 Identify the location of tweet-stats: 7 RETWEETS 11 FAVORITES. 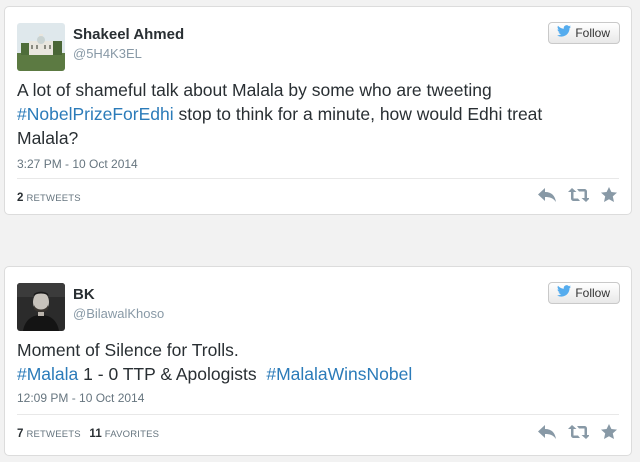
(88, 434).